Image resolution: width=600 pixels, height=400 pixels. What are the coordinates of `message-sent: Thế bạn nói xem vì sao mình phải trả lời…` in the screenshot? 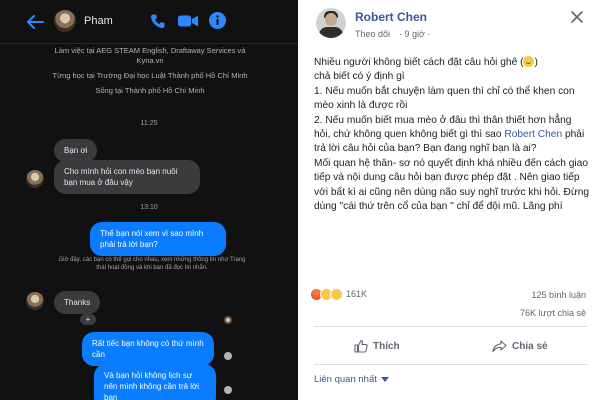 It's located at (158, 239).